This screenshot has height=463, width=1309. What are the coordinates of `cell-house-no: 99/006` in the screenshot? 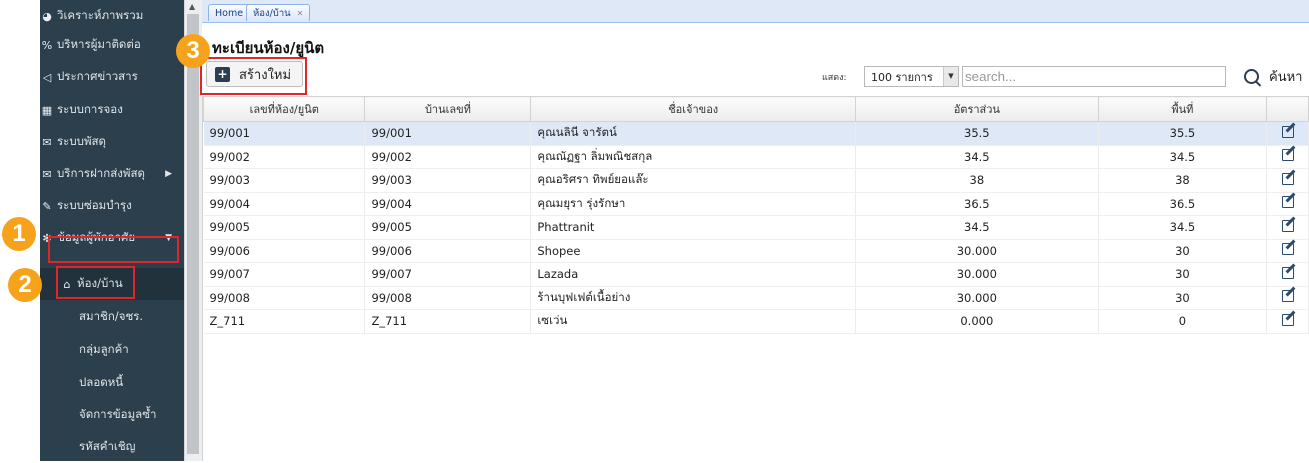 It's located at (448, 251).